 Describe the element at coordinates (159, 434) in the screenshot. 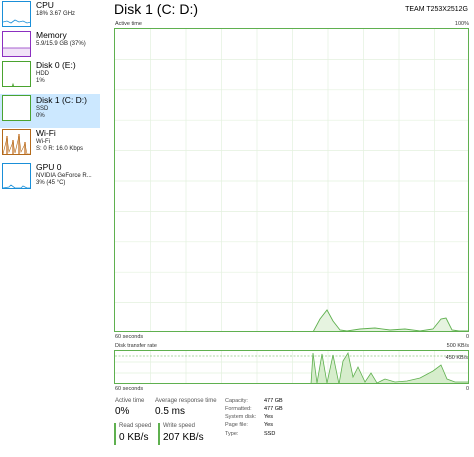

I see `write-speed-indicator` at that location.